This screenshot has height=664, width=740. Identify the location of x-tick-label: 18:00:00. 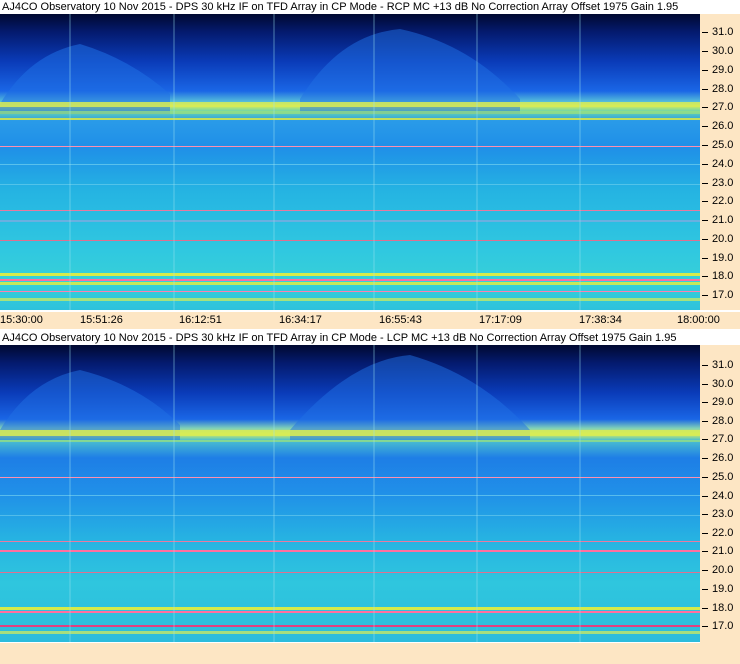
(698, 320).